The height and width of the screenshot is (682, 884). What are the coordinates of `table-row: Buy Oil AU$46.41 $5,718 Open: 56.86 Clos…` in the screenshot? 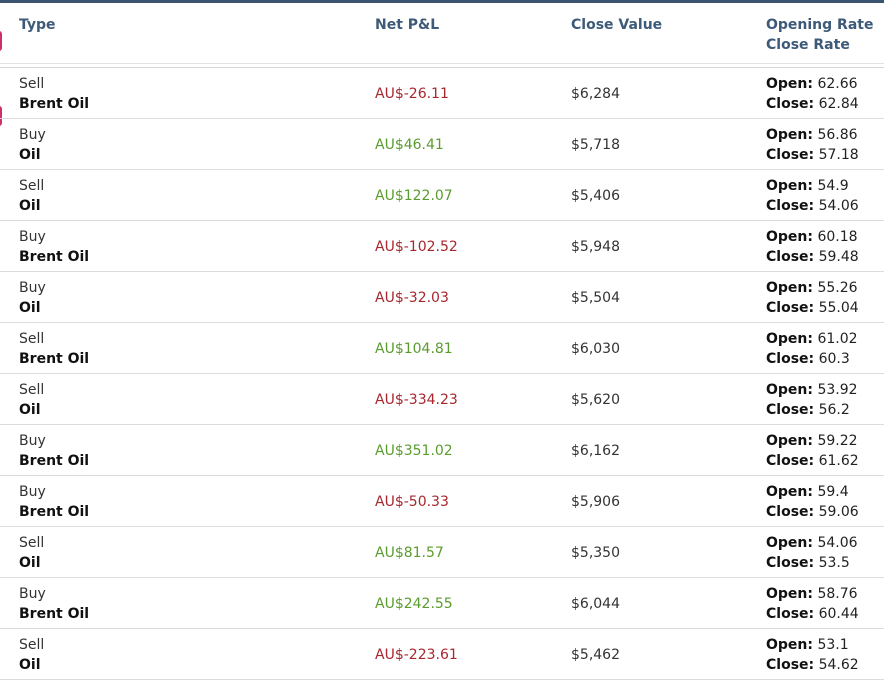 It's located at (442, 144).